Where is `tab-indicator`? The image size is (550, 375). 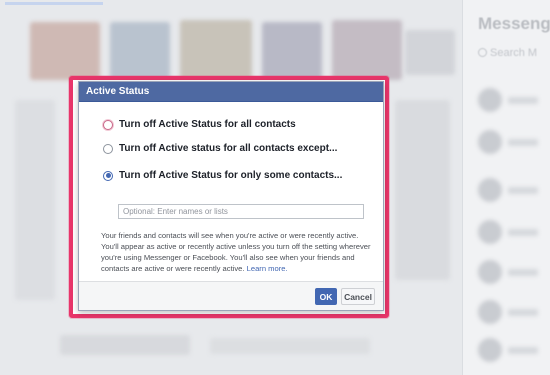
tab-indicator is located at coordinates (54, 3).